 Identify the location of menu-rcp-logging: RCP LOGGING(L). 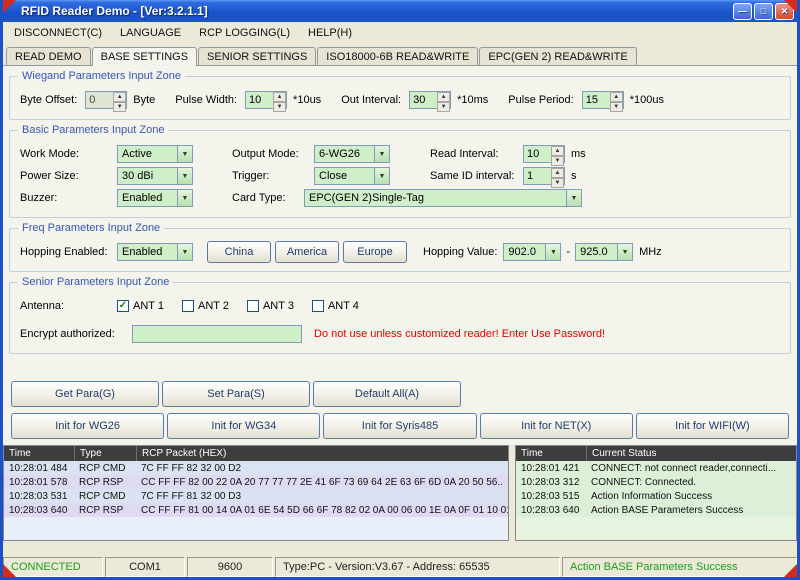
(244, 33).